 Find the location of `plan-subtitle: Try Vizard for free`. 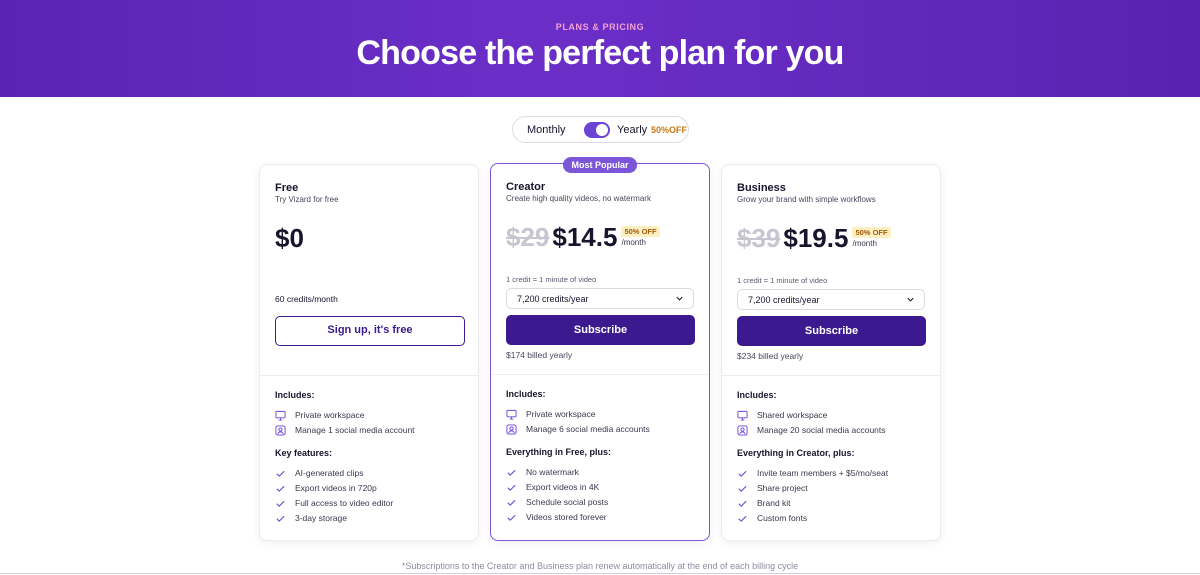

plan-subtitle: Try Vizard for free is located at coordinates (307, 199).